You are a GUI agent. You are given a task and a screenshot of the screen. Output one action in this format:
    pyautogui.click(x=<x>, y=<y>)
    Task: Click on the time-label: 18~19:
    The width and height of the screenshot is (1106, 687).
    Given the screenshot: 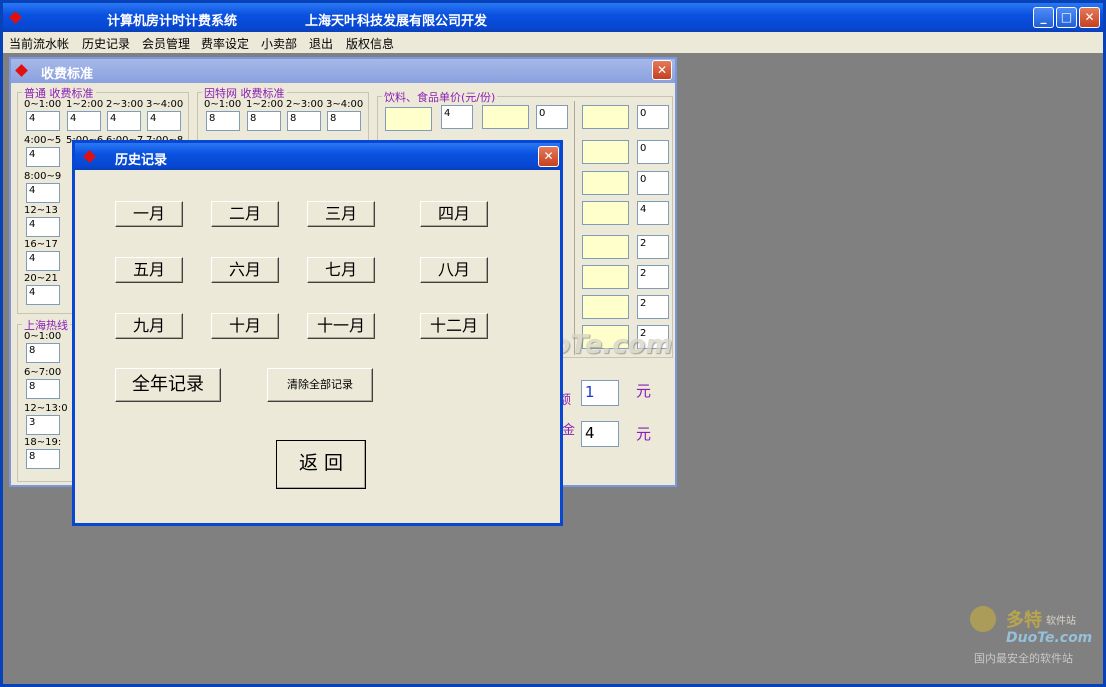 What is the action you would take?
    pyautogui.click(x=43, y=442)
    